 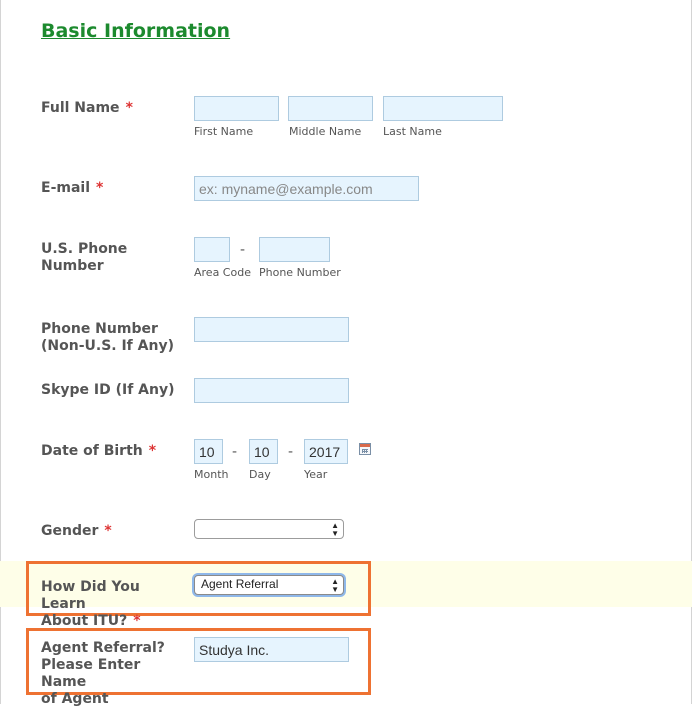 I want to click on non-us-phone-input, so click(x=271, y=329).